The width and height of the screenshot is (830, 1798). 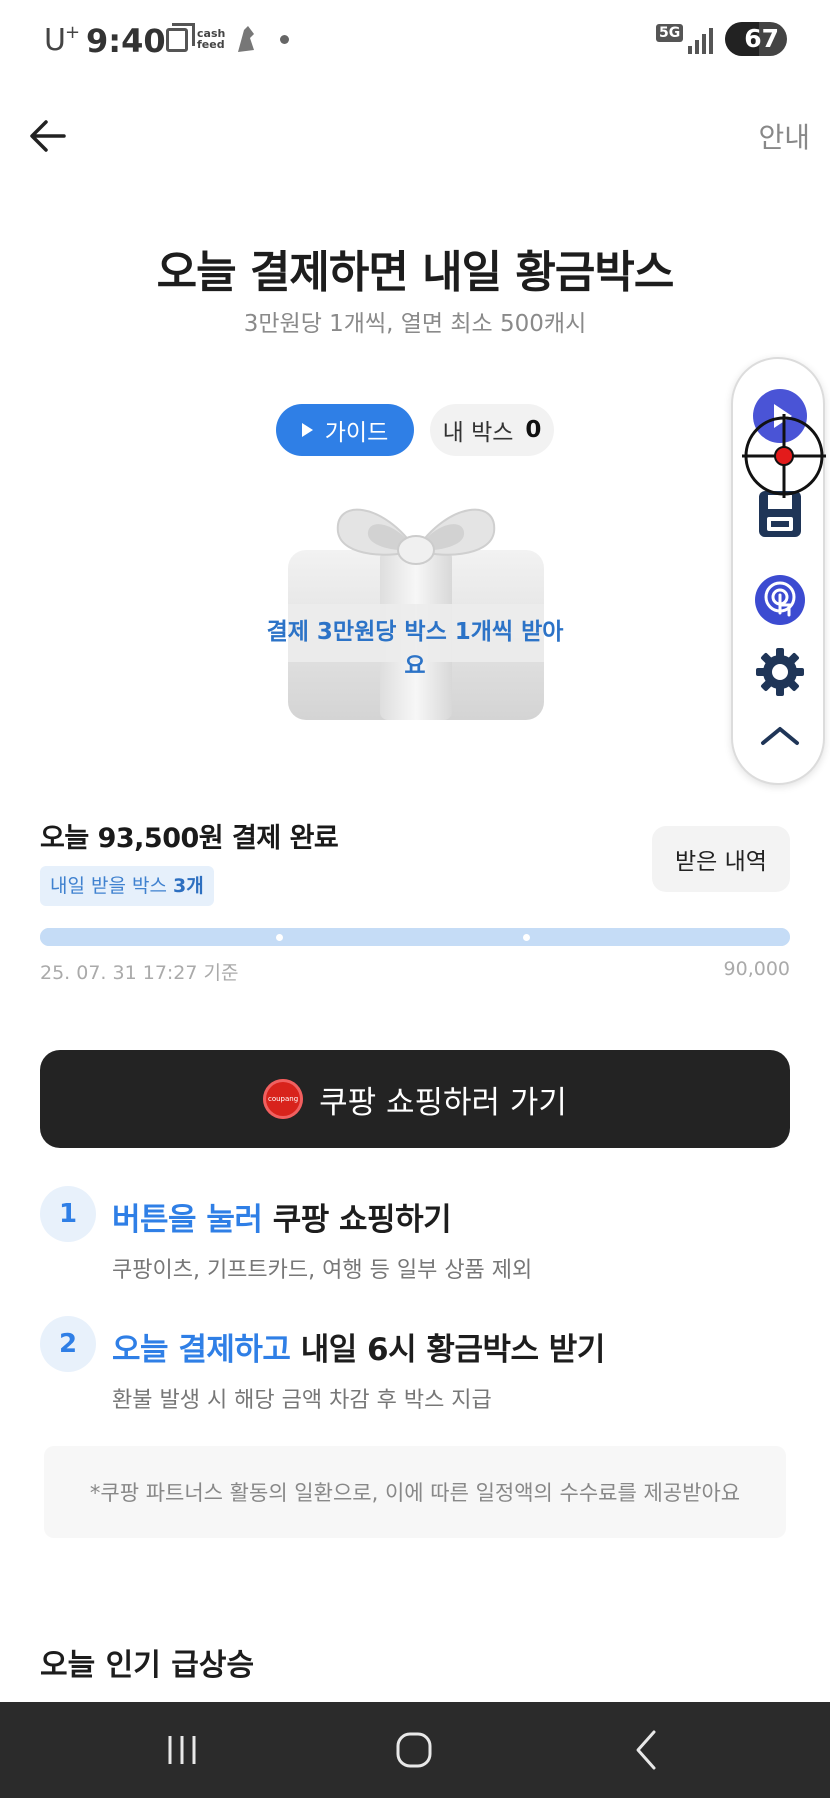 What do you see at coordinates (415, 649) in the screenshot?
I see `gift-caption: 결제 3만원당 박스 1개씩 받아요` at bounding box center [415, 649].